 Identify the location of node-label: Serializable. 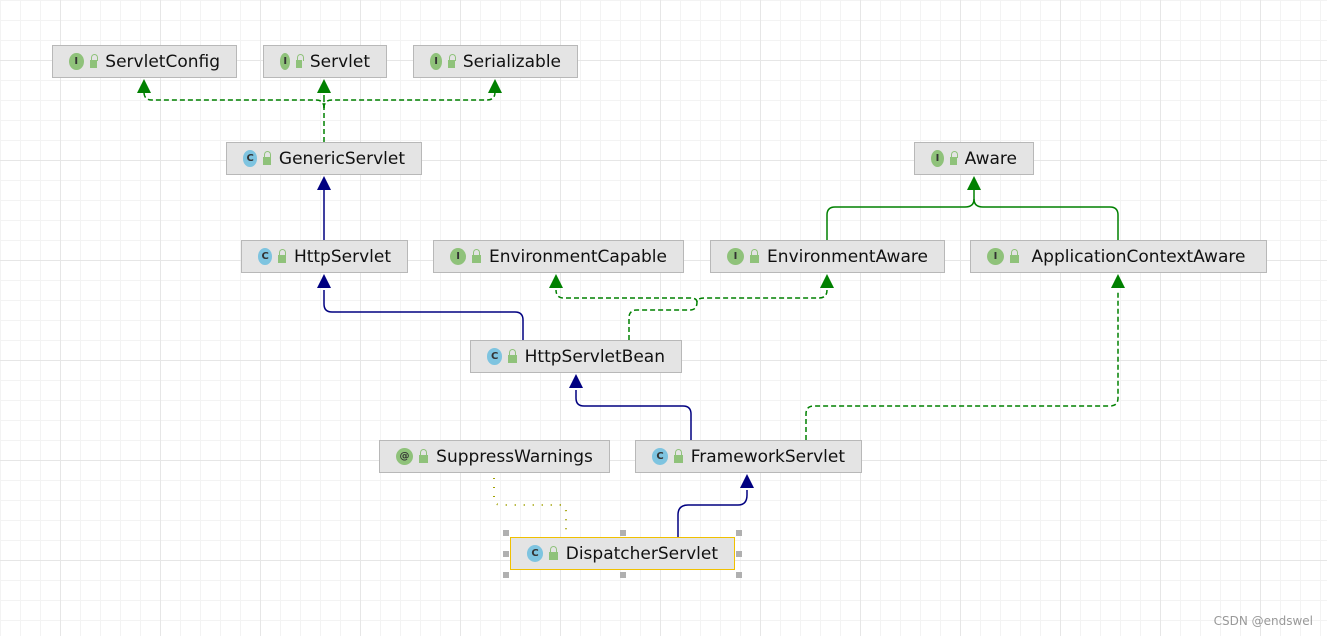
(511, 61).